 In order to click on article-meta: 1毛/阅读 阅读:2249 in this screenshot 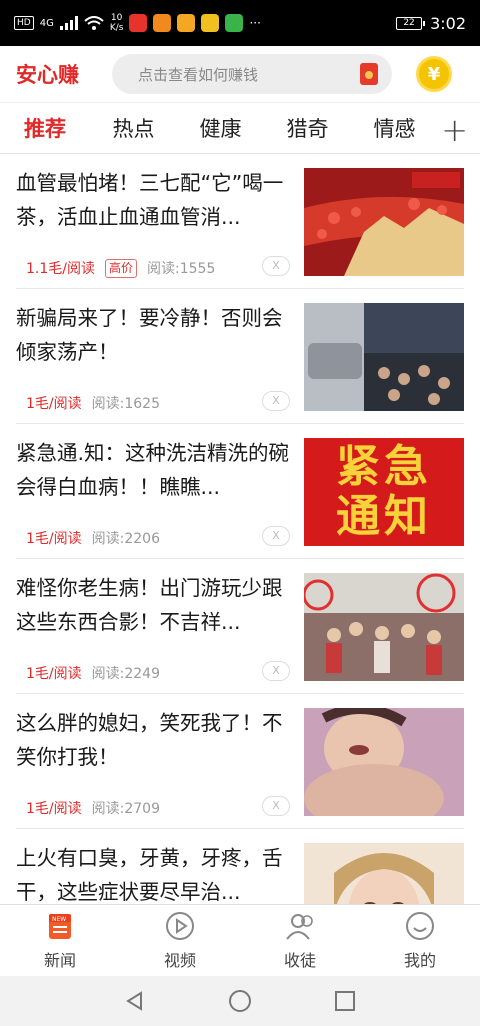, I will do `click(93, 673)`.